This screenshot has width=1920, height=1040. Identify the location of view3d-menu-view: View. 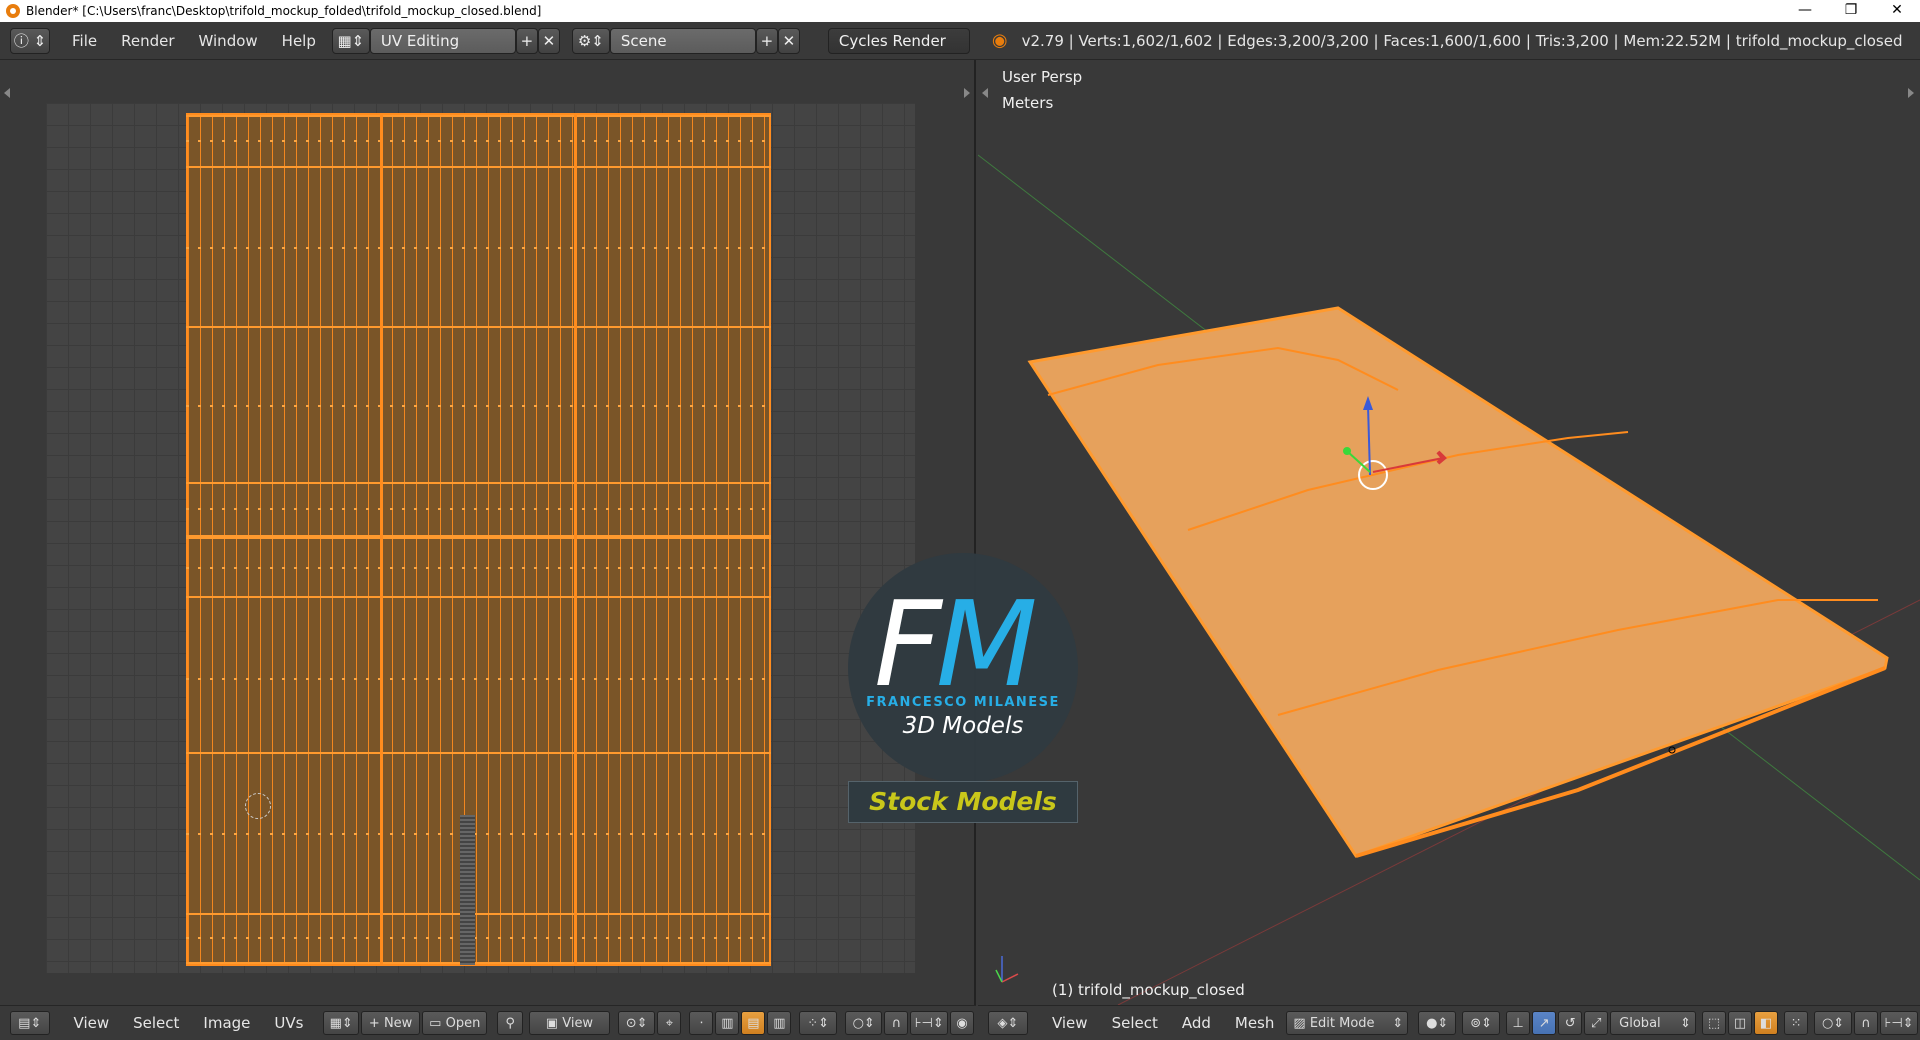
(1070, 1023).